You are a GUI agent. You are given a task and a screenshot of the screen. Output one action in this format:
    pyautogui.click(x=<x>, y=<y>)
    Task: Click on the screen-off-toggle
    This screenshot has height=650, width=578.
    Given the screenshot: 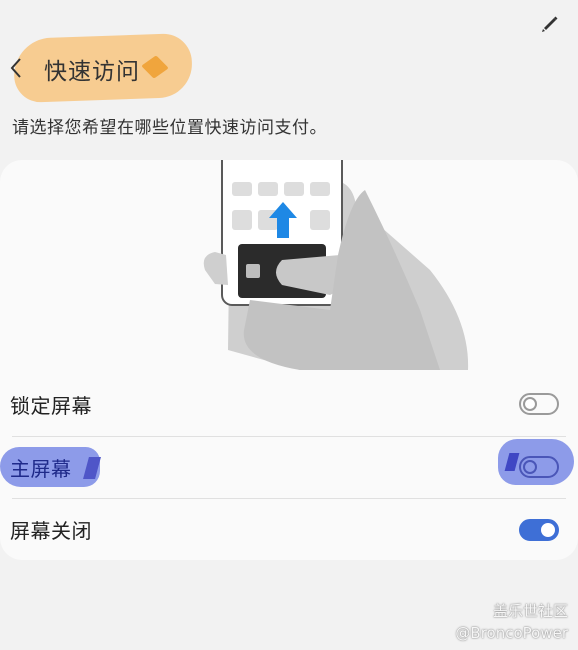 What is the action you would take?
    pyautogui.click(x=539, y=530)
    